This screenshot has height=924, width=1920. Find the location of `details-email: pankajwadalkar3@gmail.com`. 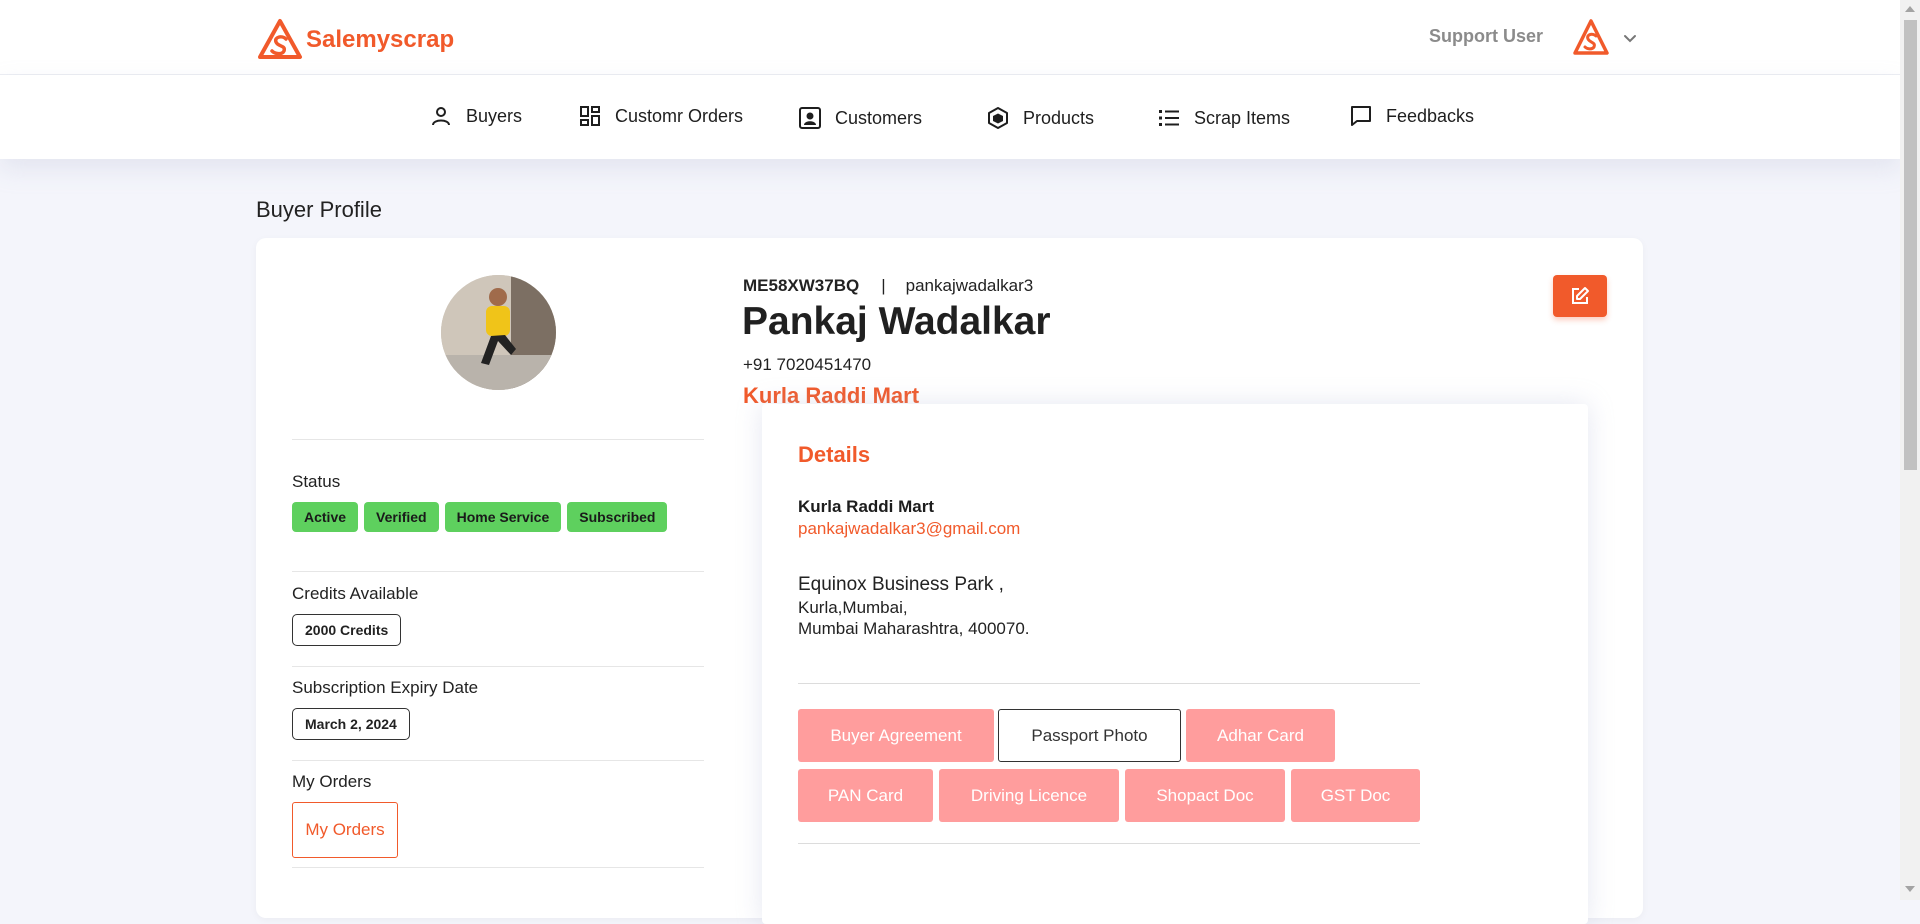

details-email: pankajwadalkar3@gmail.com is located at coordinates (909, 529).